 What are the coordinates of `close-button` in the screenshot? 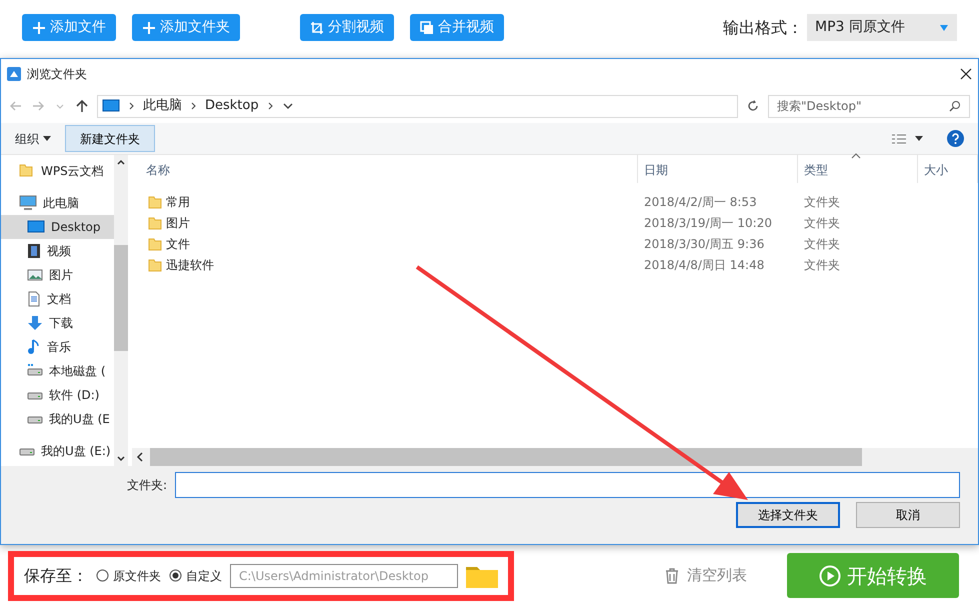 It's located at (966, 74).